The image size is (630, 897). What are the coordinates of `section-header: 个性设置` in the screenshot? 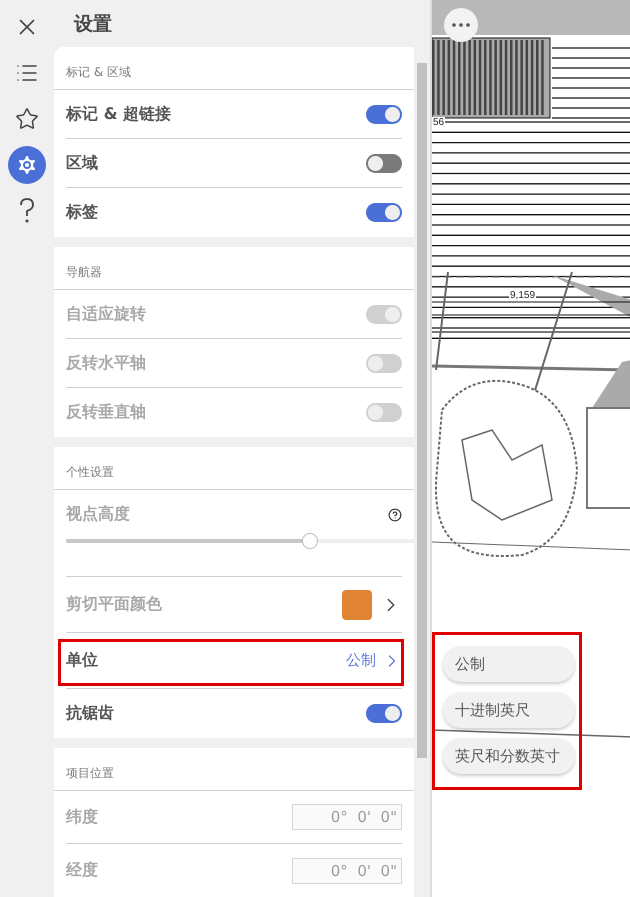 It's located at (90, 472).